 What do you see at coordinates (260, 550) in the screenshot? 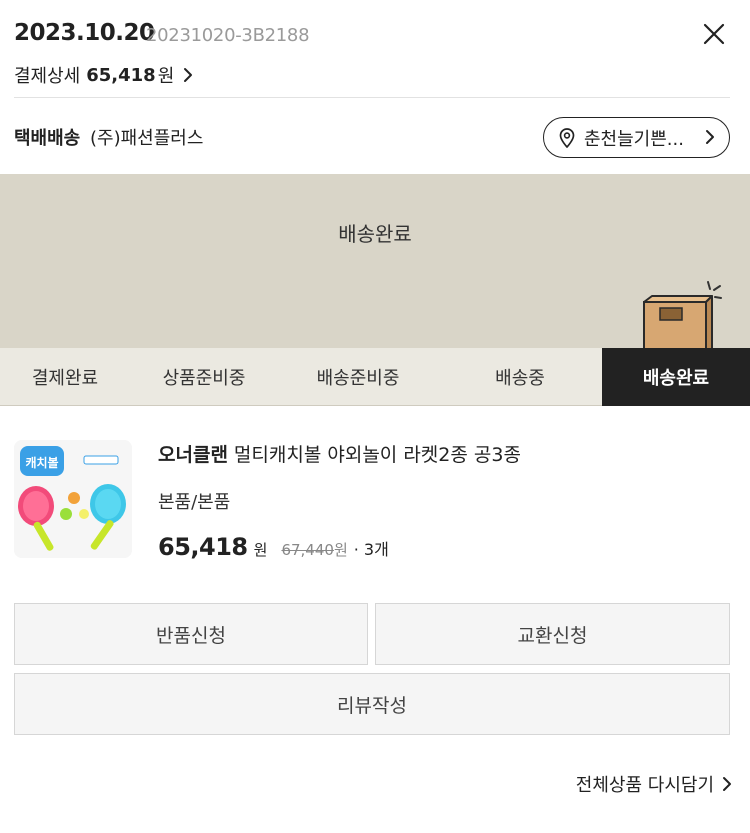
I see `product-price-currency: 원` at bounding box center [260, 550].